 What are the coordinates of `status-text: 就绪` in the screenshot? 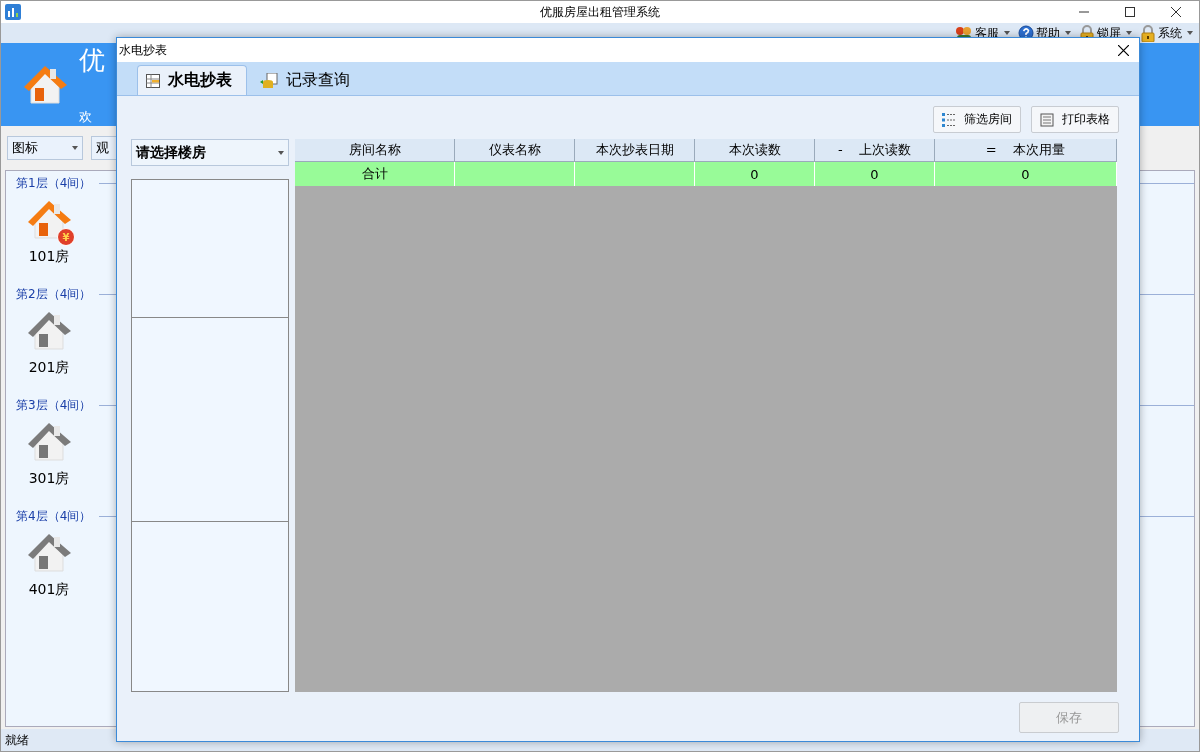 It's located at (17, 740).